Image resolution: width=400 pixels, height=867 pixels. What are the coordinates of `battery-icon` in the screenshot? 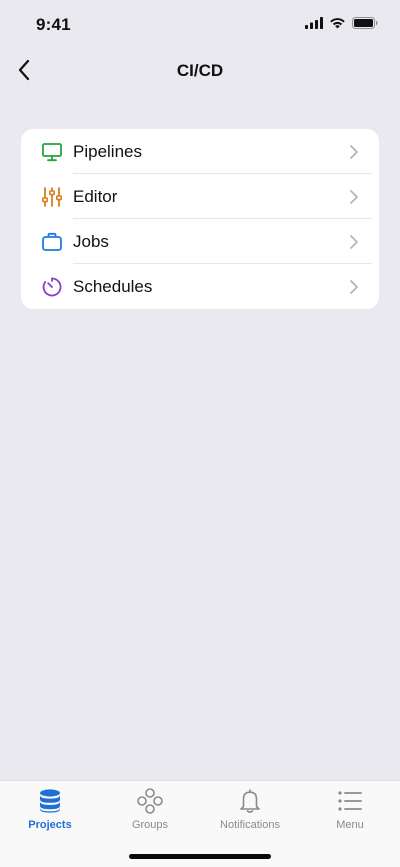 It's located at (365, 25).